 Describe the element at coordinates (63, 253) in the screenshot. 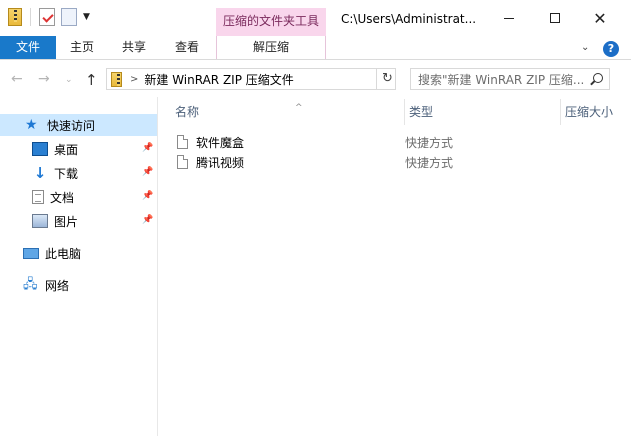

I see `nav-item-label: 此电脑` at that location.